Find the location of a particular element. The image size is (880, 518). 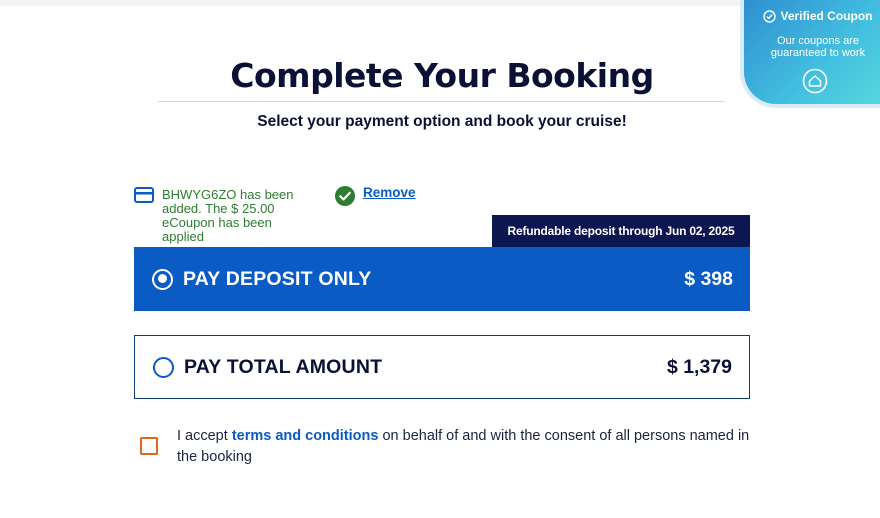

title-divider is located at coordinates (441, 101).